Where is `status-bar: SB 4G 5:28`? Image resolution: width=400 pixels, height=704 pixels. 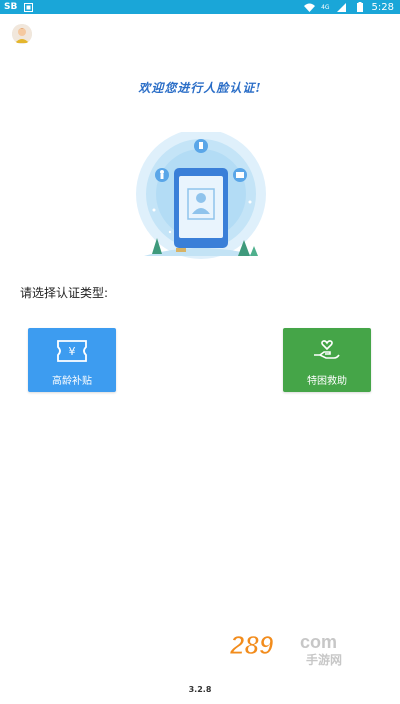 status-bar: SB 4G 5:28 is located at coordinates (200, 7).